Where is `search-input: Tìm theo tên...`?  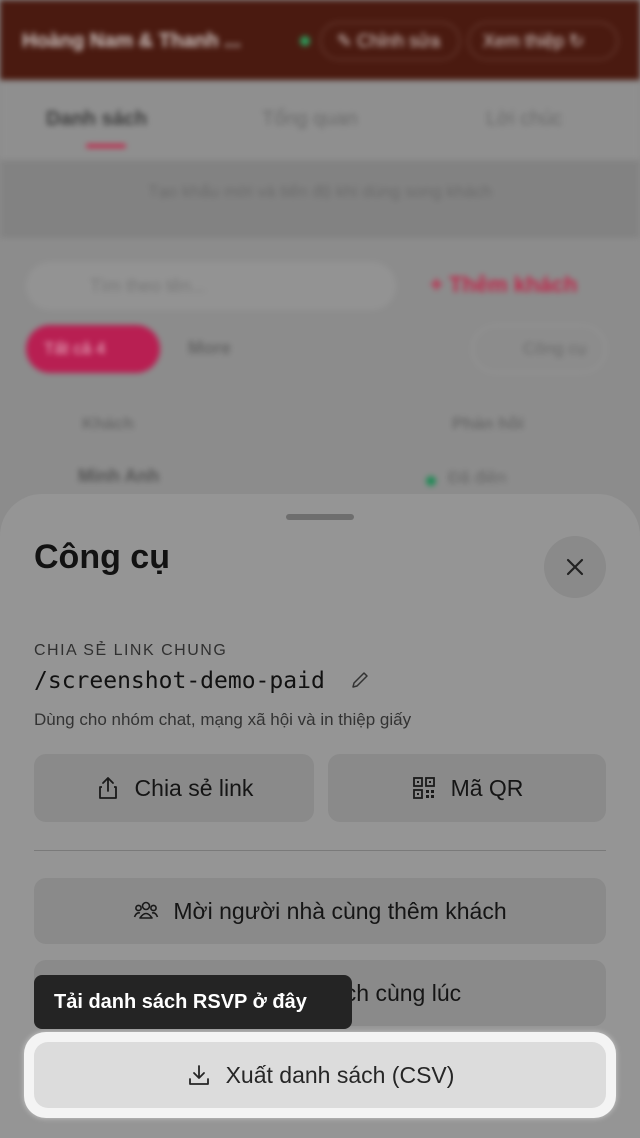 search-input: Tìm theo tên... is located at coordinates (211, 286).